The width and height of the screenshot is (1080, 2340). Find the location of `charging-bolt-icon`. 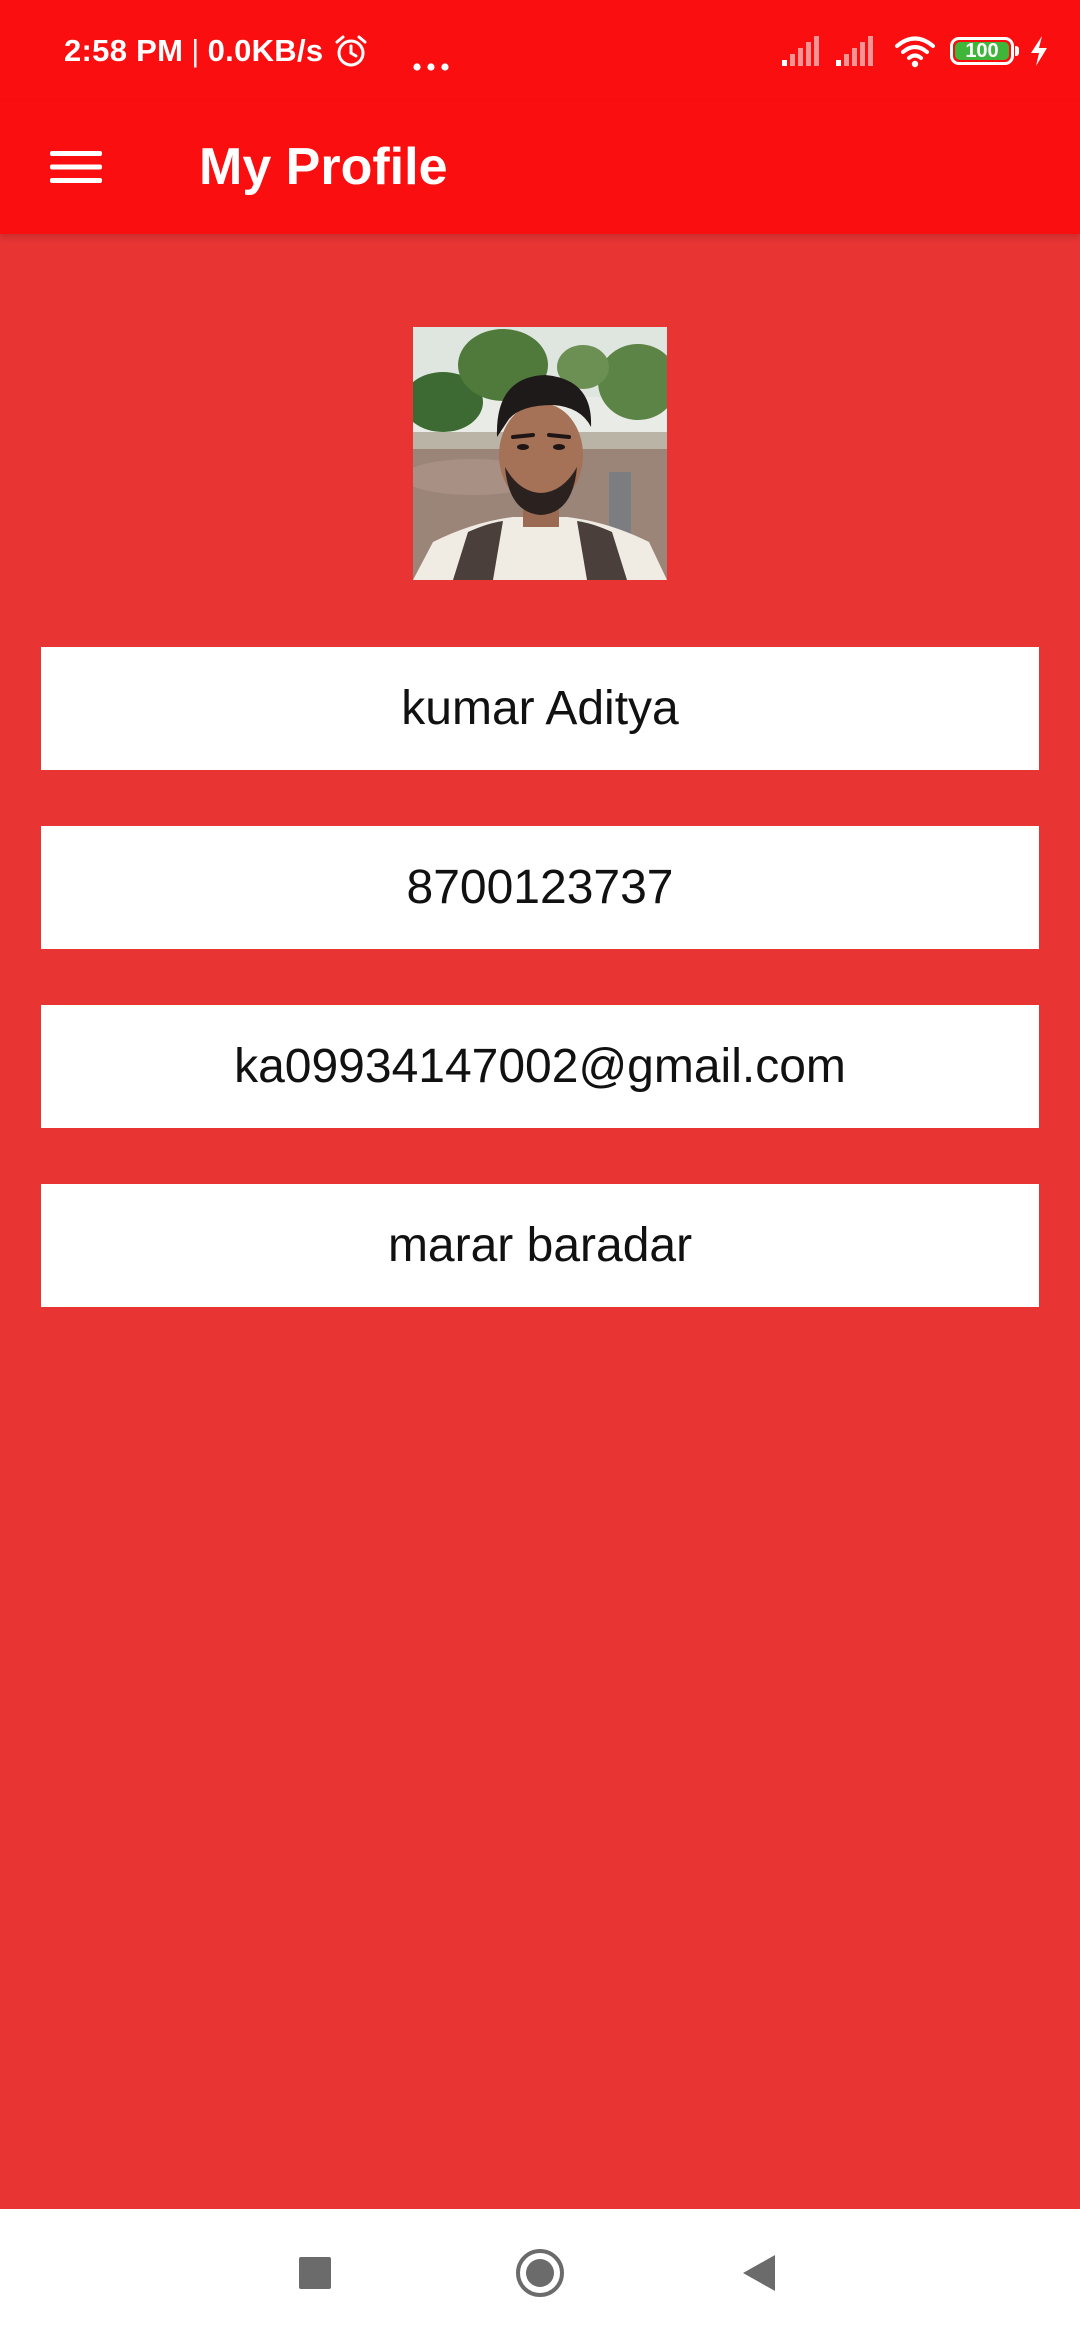

charging-bolt-icon is located at coordinates (1039, 51).